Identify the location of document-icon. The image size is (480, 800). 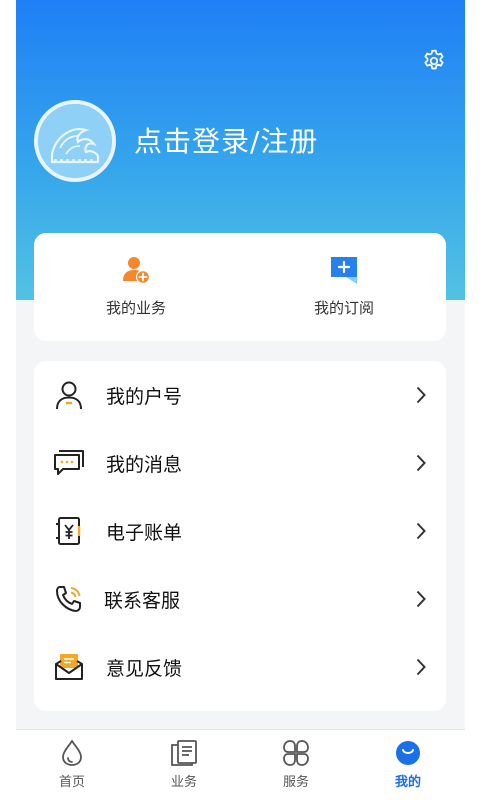
(184, 753).